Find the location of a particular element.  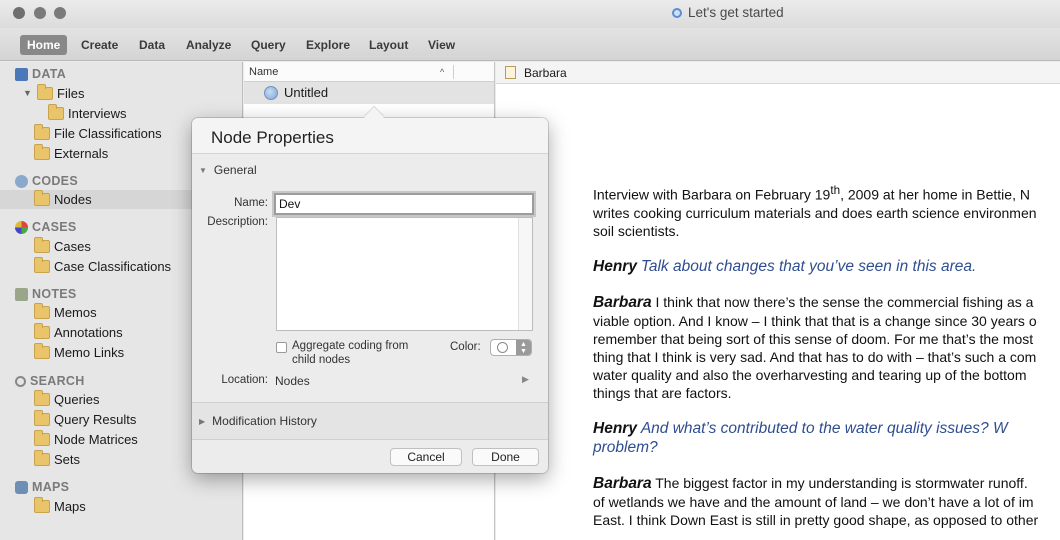

nav-item-node-matrices-label: Node Matrices is located at coordinates (96, 439).